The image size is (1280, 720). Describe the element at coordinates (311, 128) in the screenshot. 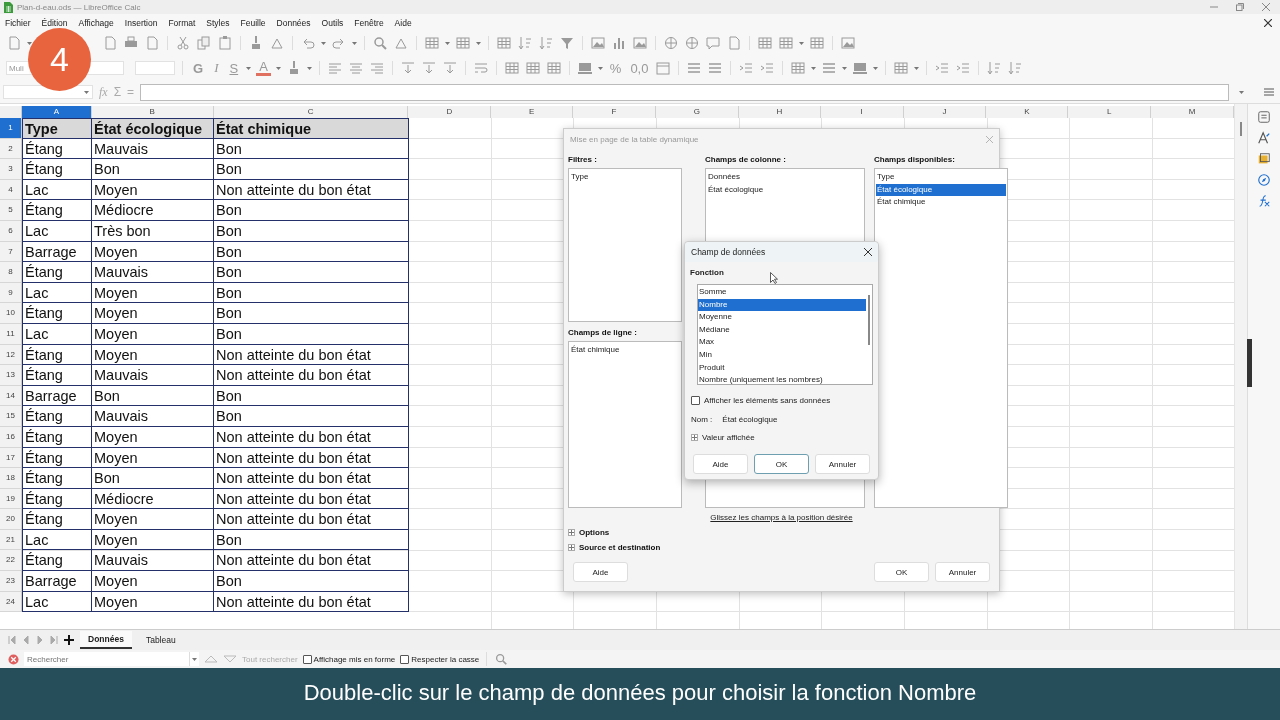

I see `column-title: État chimique` at that location.